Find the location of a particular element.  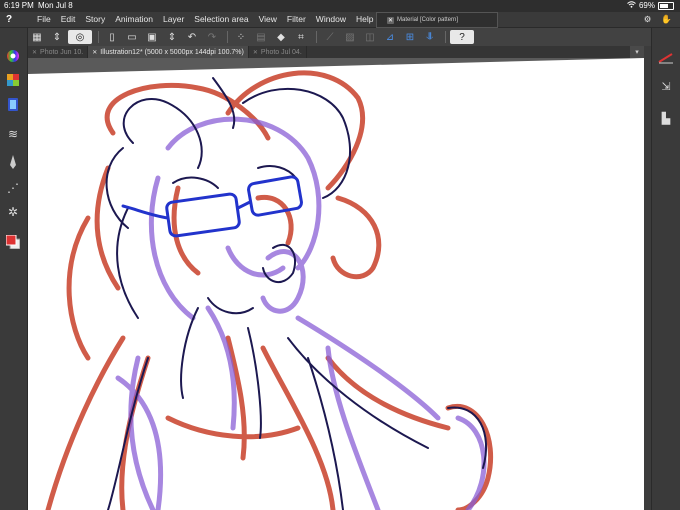

main-sub-color-icon is located at coordinates (13, 242).